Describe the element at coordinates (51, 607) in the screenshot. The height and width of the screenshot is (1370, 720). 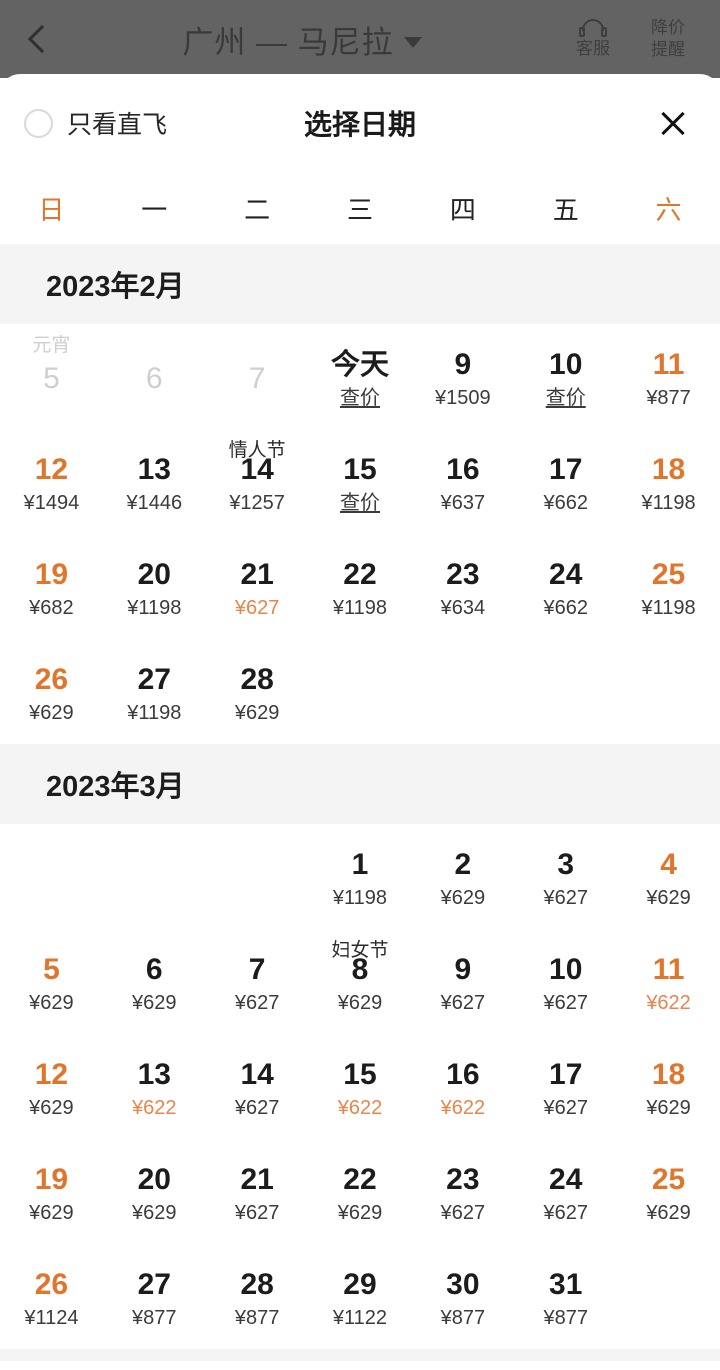
I see `day-price: ¥682` at that location.